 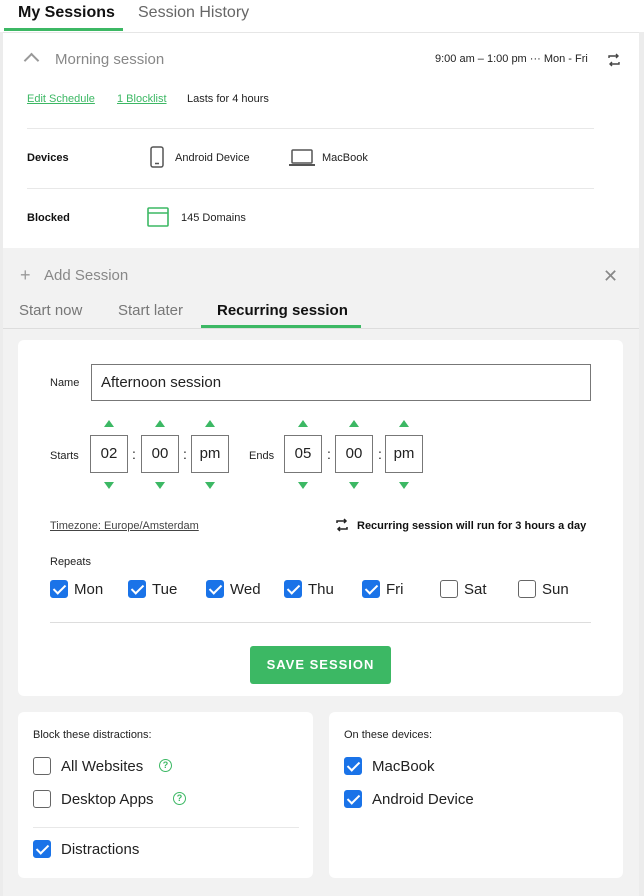 I want to click on start-min-decrement, so click(x=160, y=485).